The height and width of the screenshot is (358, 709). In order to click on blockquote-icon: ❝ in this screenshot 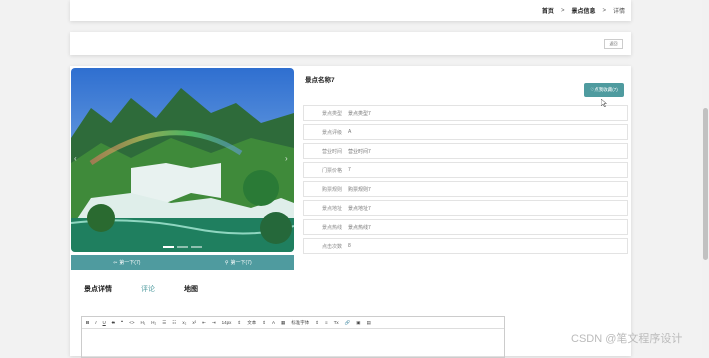, I will do `click(122, 323)`.